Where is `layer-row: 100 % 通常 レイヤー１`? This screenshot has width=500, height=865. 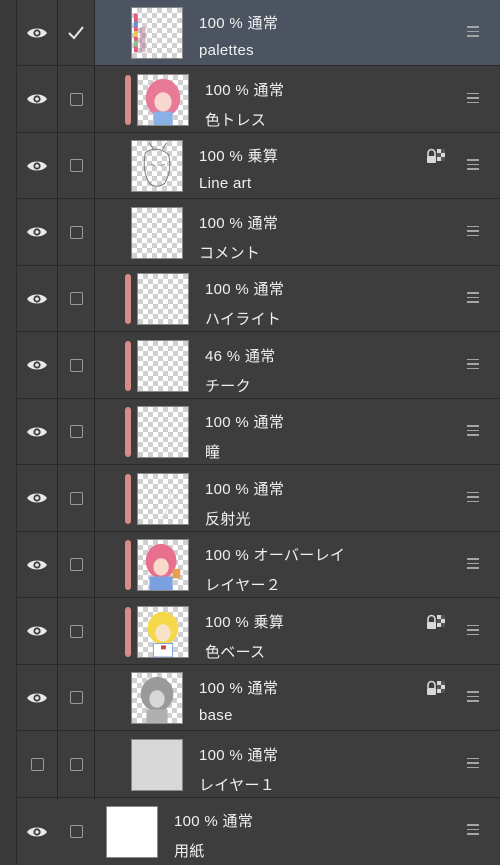
layer-row: 100 % 通常 レイヤー１ is located at coordinates (258, 765).